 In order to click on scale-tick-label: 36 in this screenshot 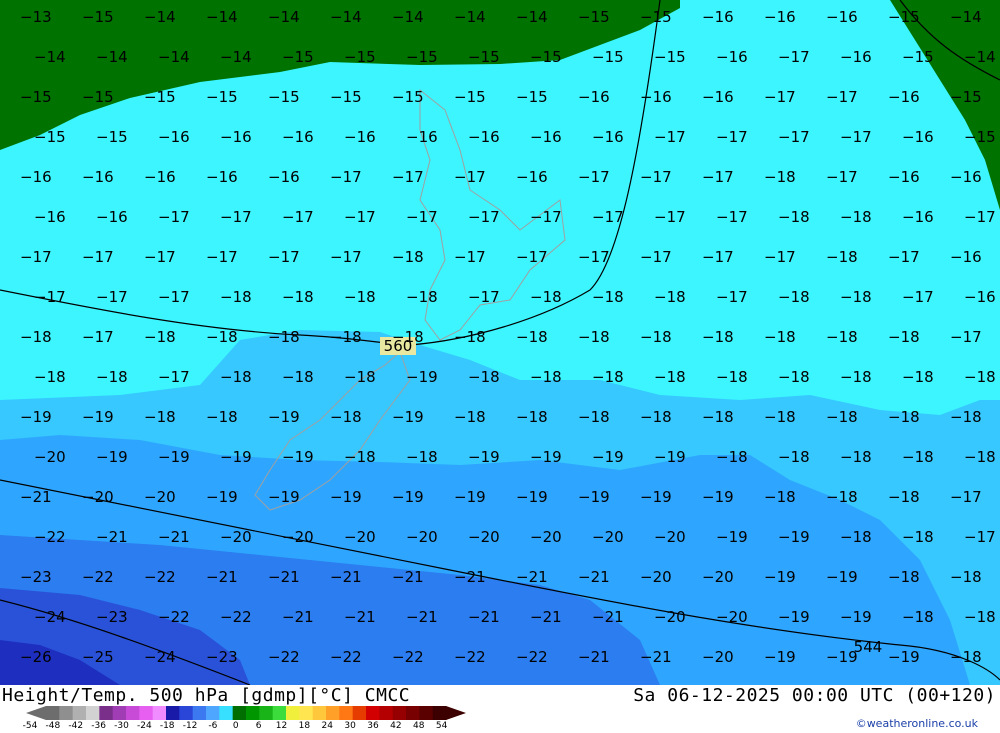, I will do `click(373, 726)`.